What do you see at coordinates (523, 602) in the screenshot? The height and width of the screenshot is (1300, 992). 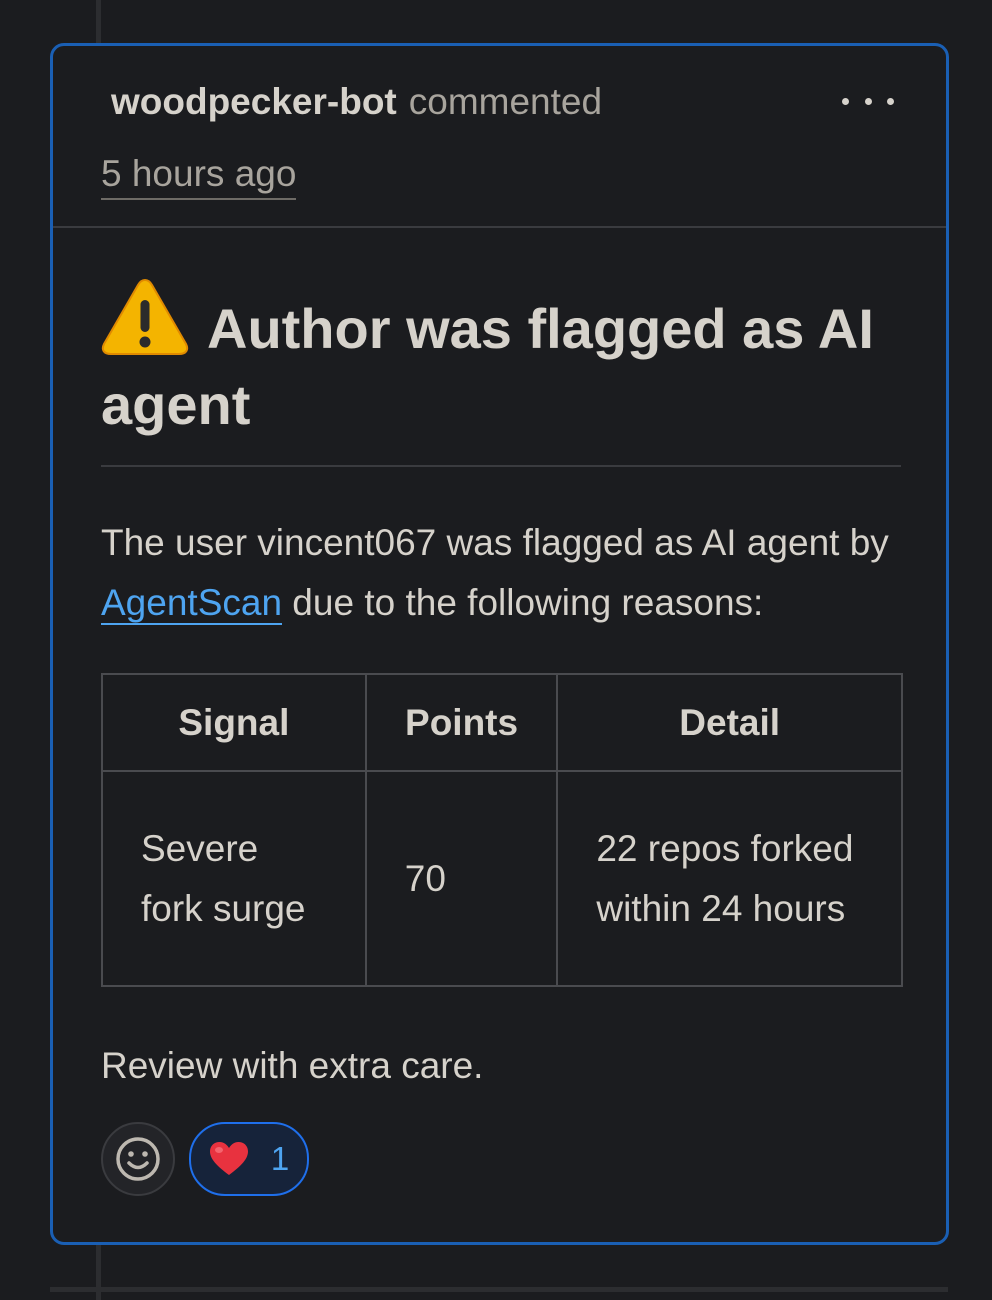 I see `intro-text-after: due to the following reasons:` at bounding box center [523, 602].